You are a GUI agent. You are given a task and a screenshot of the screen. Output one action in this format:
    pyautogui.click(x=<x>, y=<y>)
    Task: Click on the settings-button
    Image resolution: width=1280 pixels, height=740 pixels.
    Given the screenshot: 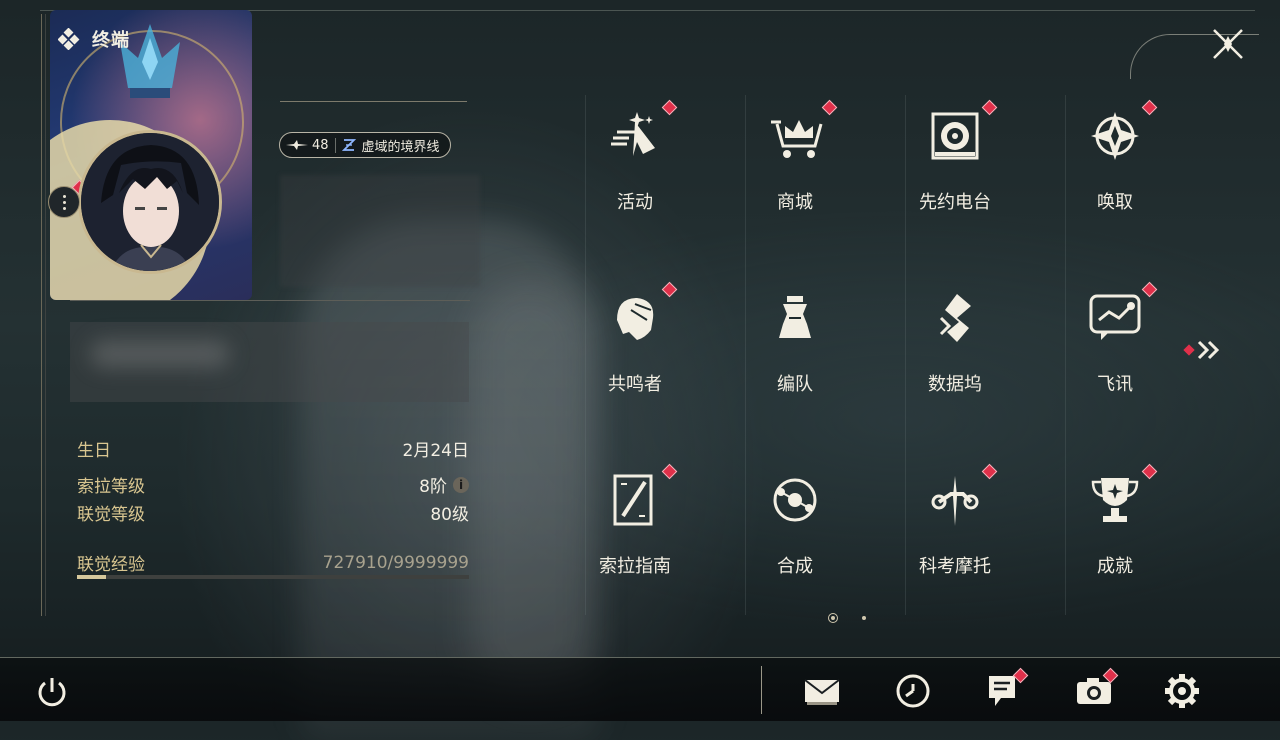 What is the action you would take?
    pyautogui.click(x=1182, y=691)
    